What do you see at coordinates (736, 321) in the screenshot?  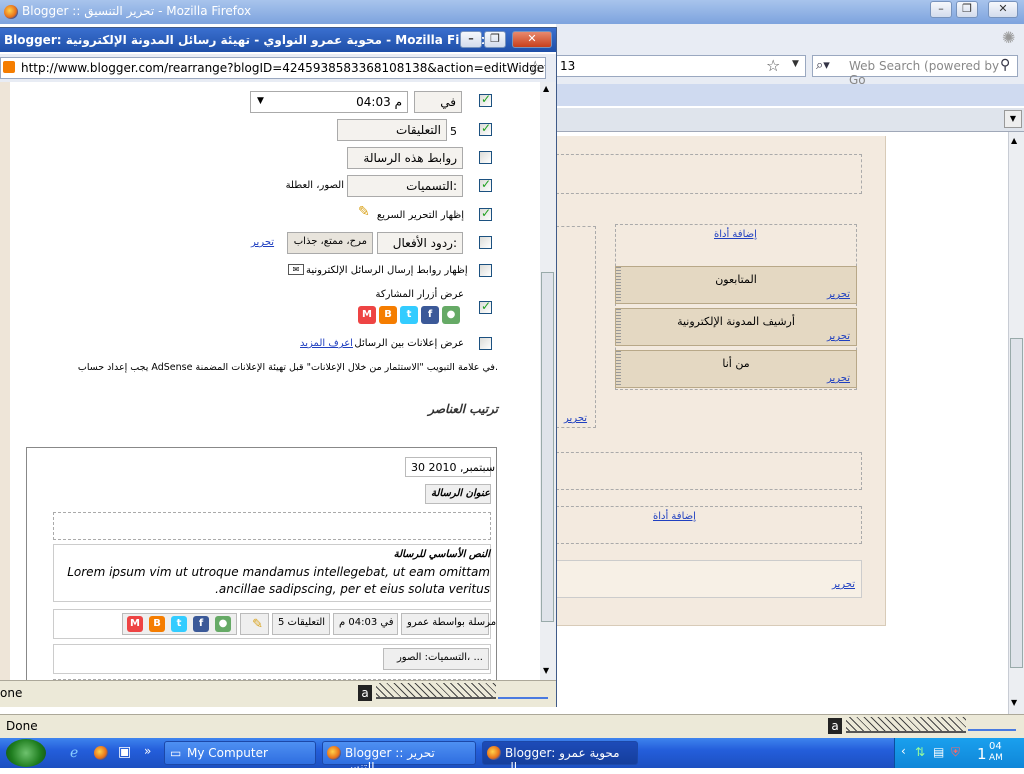 I see `gadget-title: أرشيف المدونة الإلكترونية` at bounding box center [736, 321].